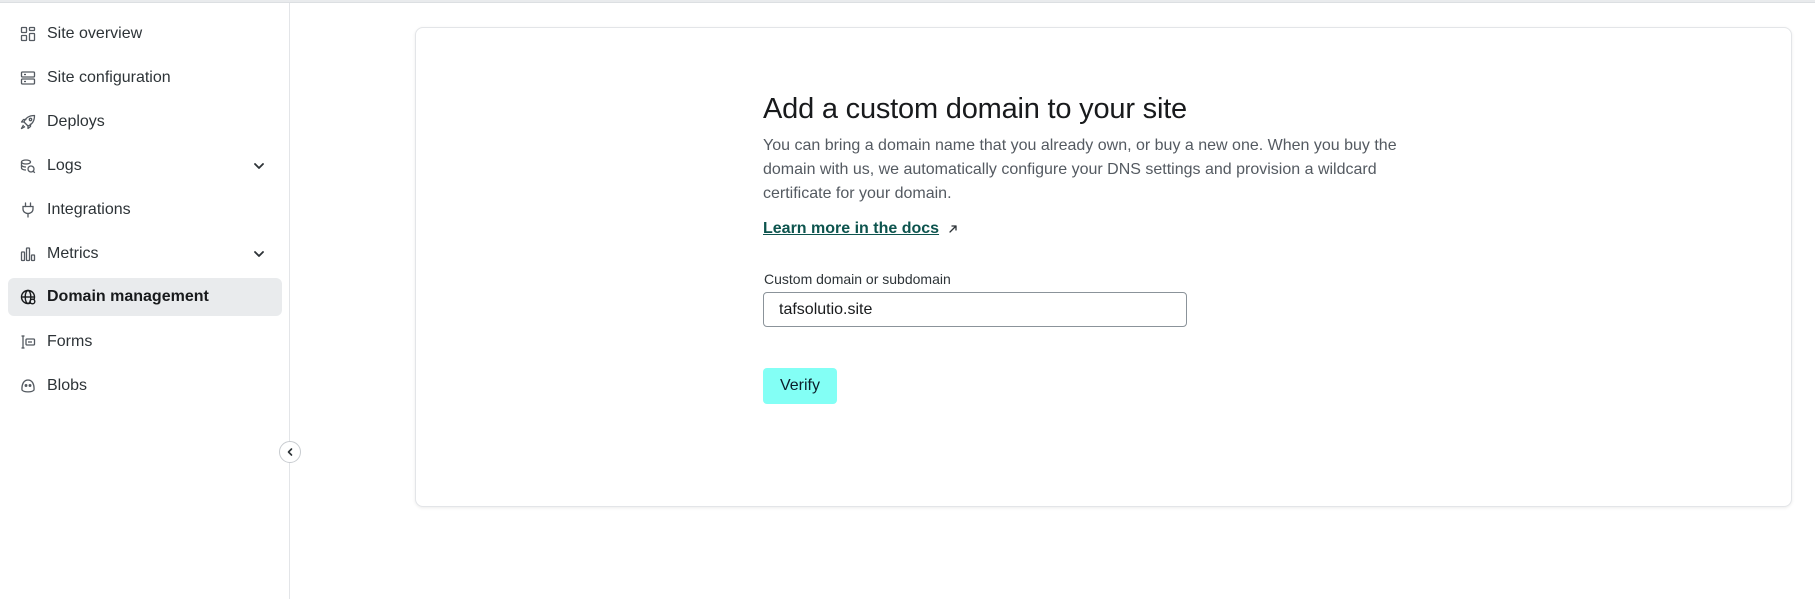 The width and height of the screenshot is (1815, 599). What do you see at coordinates (28, 78) in the screenshot?
I see `server-icon` at bounding box center [28, 78].